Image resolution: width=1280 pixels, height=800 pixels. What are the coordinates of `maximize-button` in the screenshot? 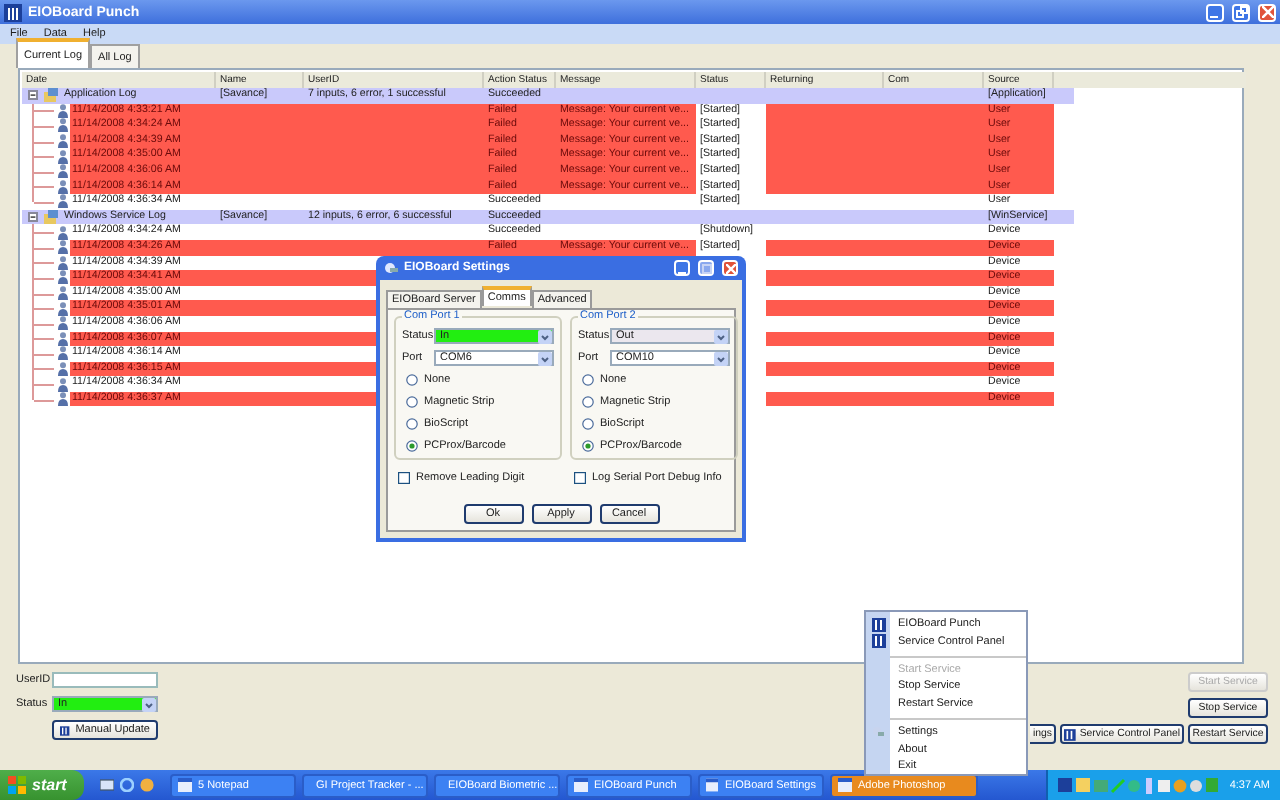 It's located at (706, 268).